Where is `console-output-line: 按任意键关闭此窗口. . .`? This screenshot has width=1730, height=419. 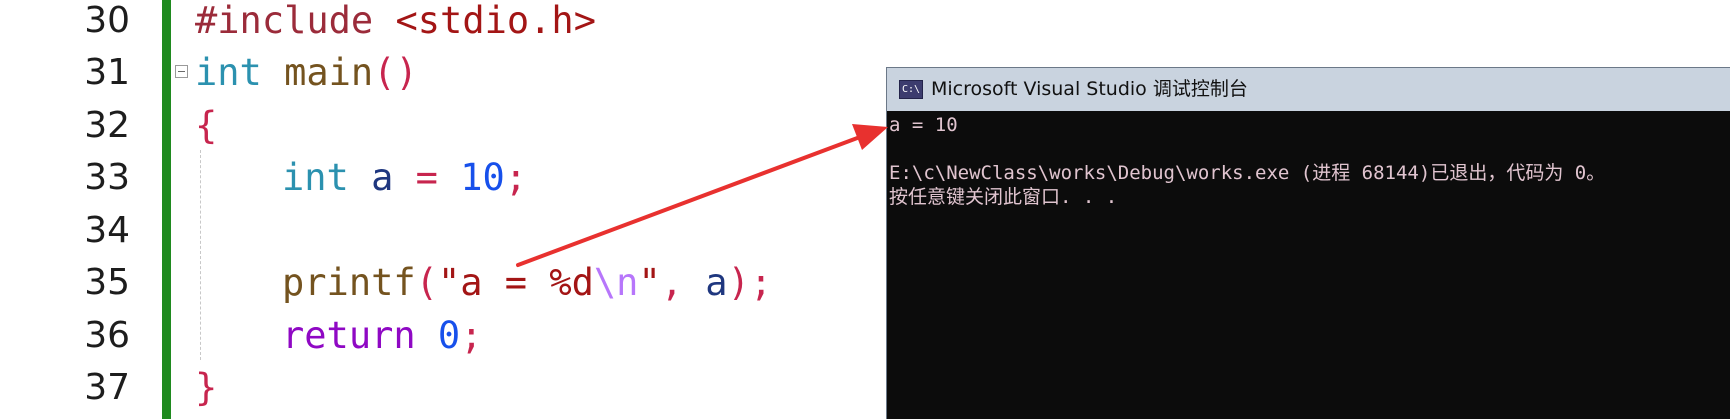 console-output-line: 按任意键关闭此窗口. . . is located at coordinates (1003, 197).